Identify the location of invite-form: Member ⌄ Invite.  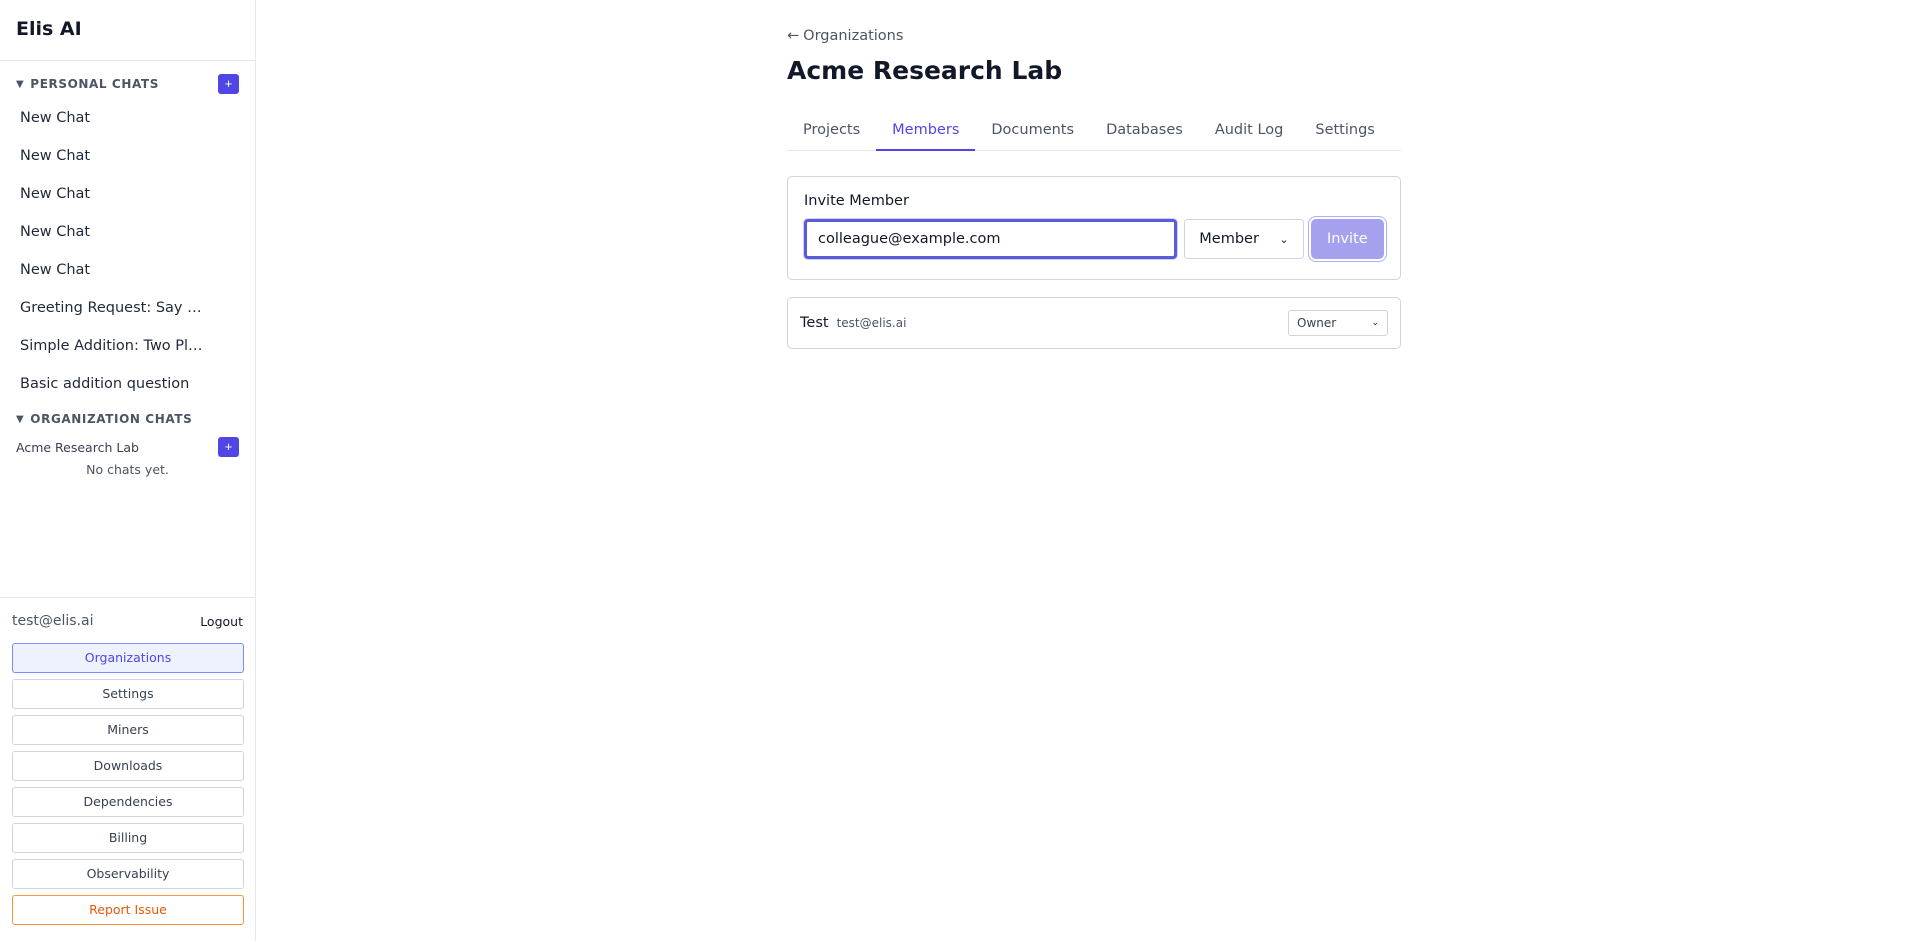
(1094, 239).